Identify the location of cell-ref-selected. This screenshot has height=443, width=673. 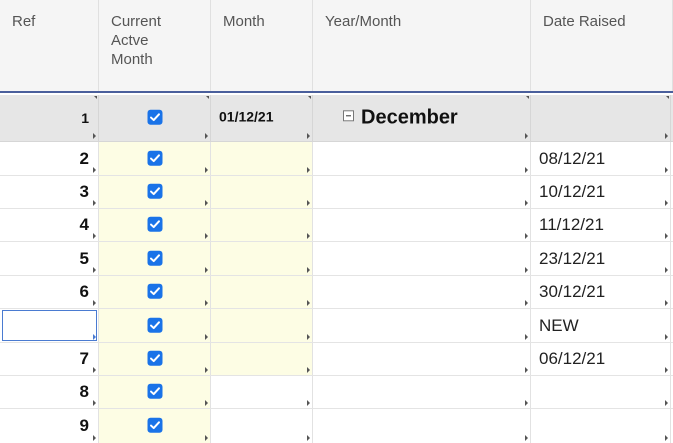
(49, 325).